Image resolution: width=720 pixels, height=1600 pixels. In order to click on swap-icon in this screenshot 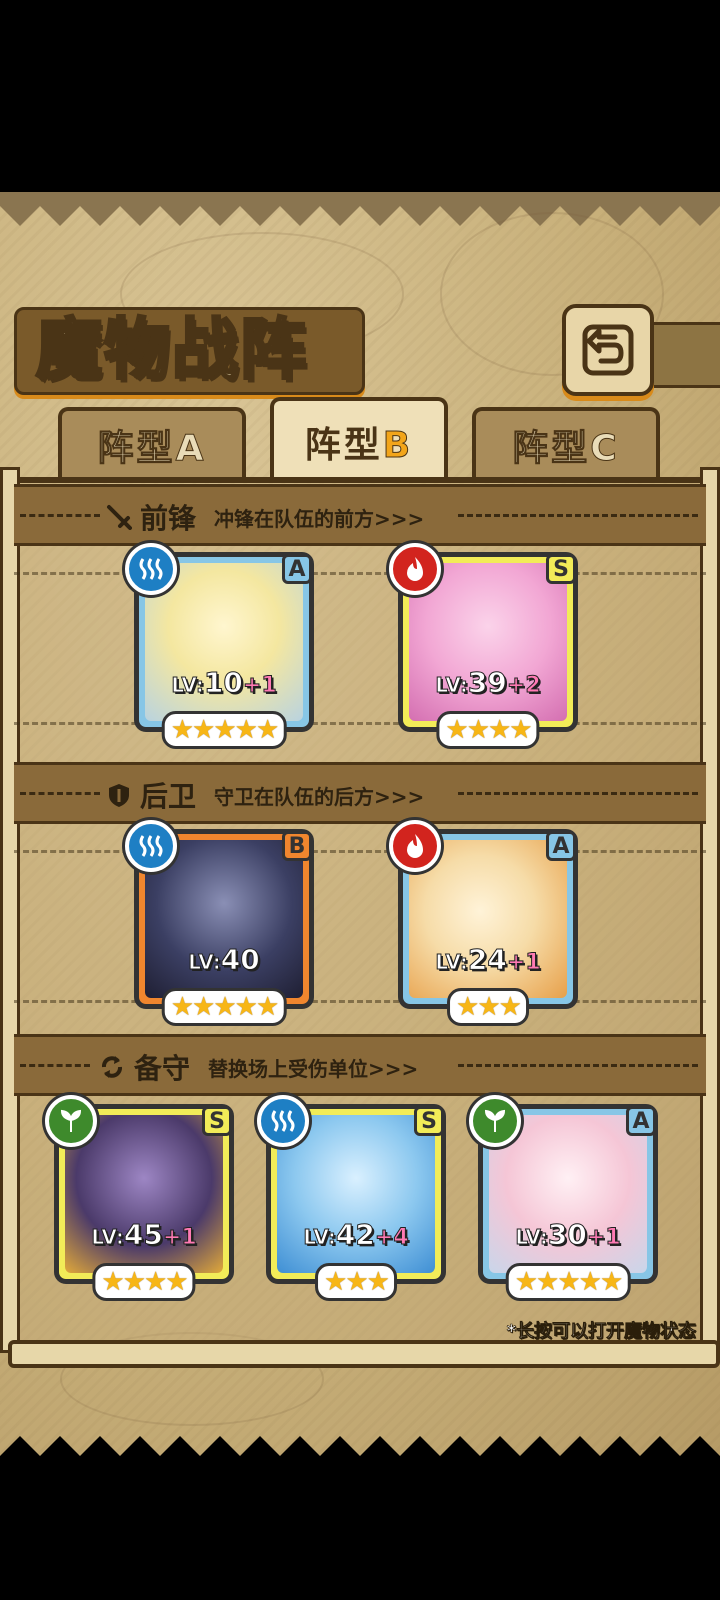, I will do `click(112, 1067)`.